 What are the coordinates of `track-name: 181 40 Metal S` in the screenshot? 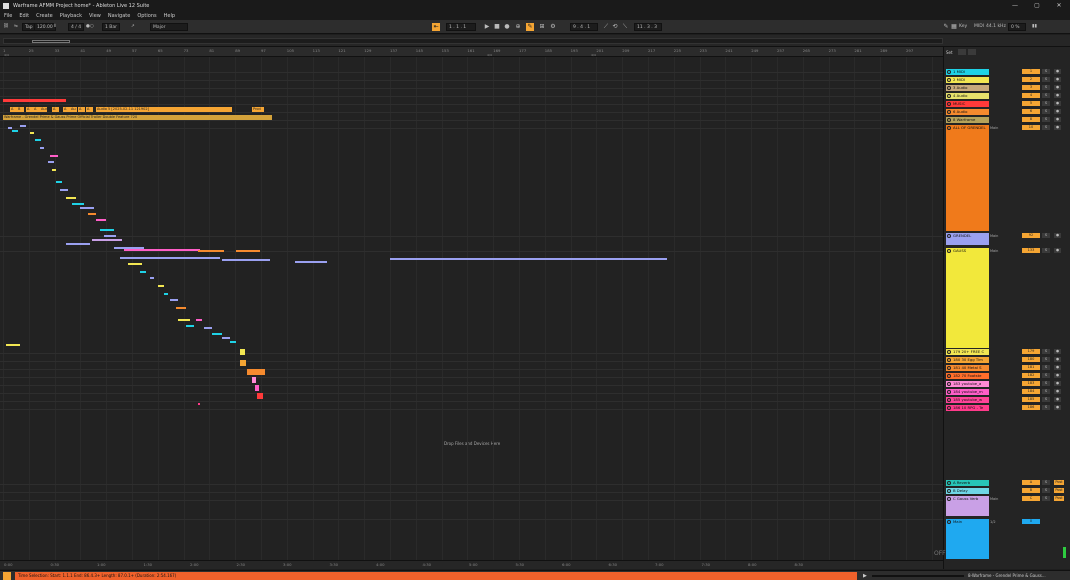 It's located at (967, 368).